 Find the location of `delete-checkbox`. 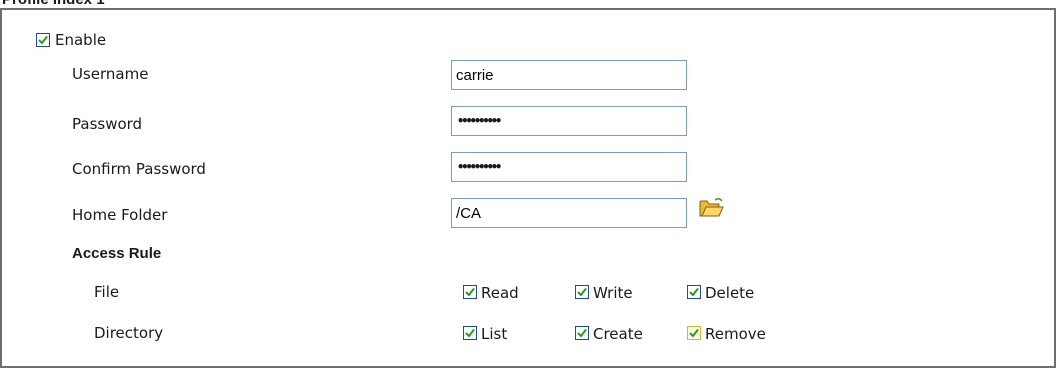

delete-checkbox is located at coordinates (694, 292).